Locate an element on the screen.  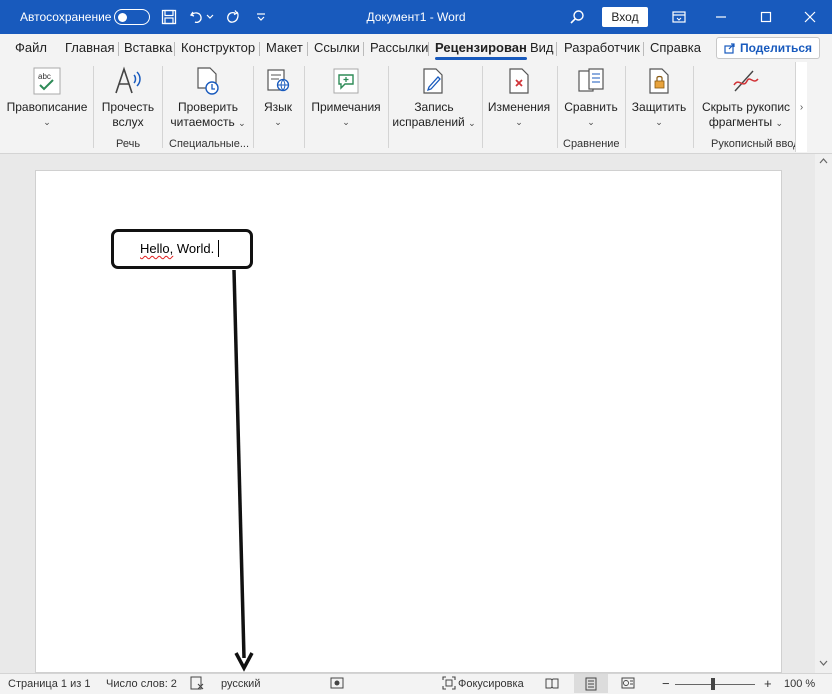
print-layout-icon is located at coordinates (591, 683).